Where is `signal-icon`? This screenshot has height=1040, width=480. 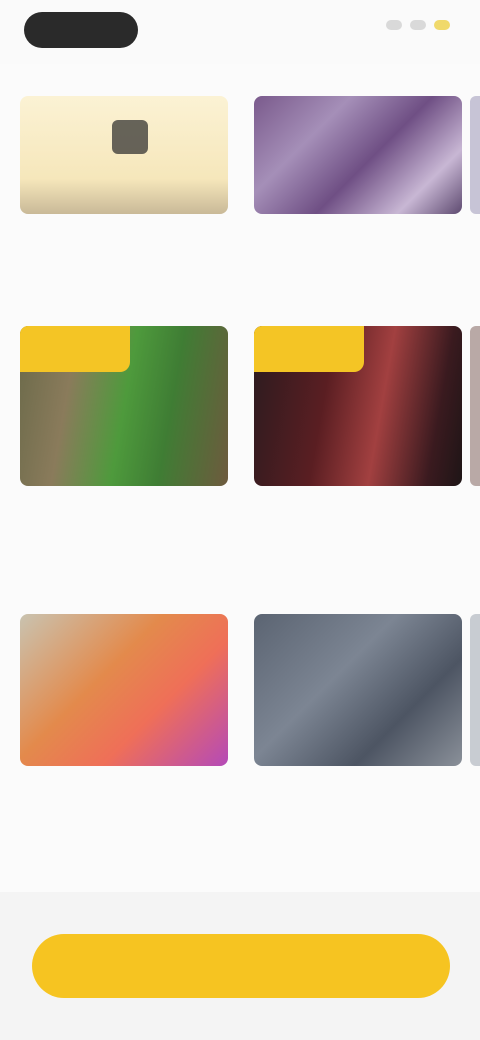 signal-icon is located at coordinates (394, 25).